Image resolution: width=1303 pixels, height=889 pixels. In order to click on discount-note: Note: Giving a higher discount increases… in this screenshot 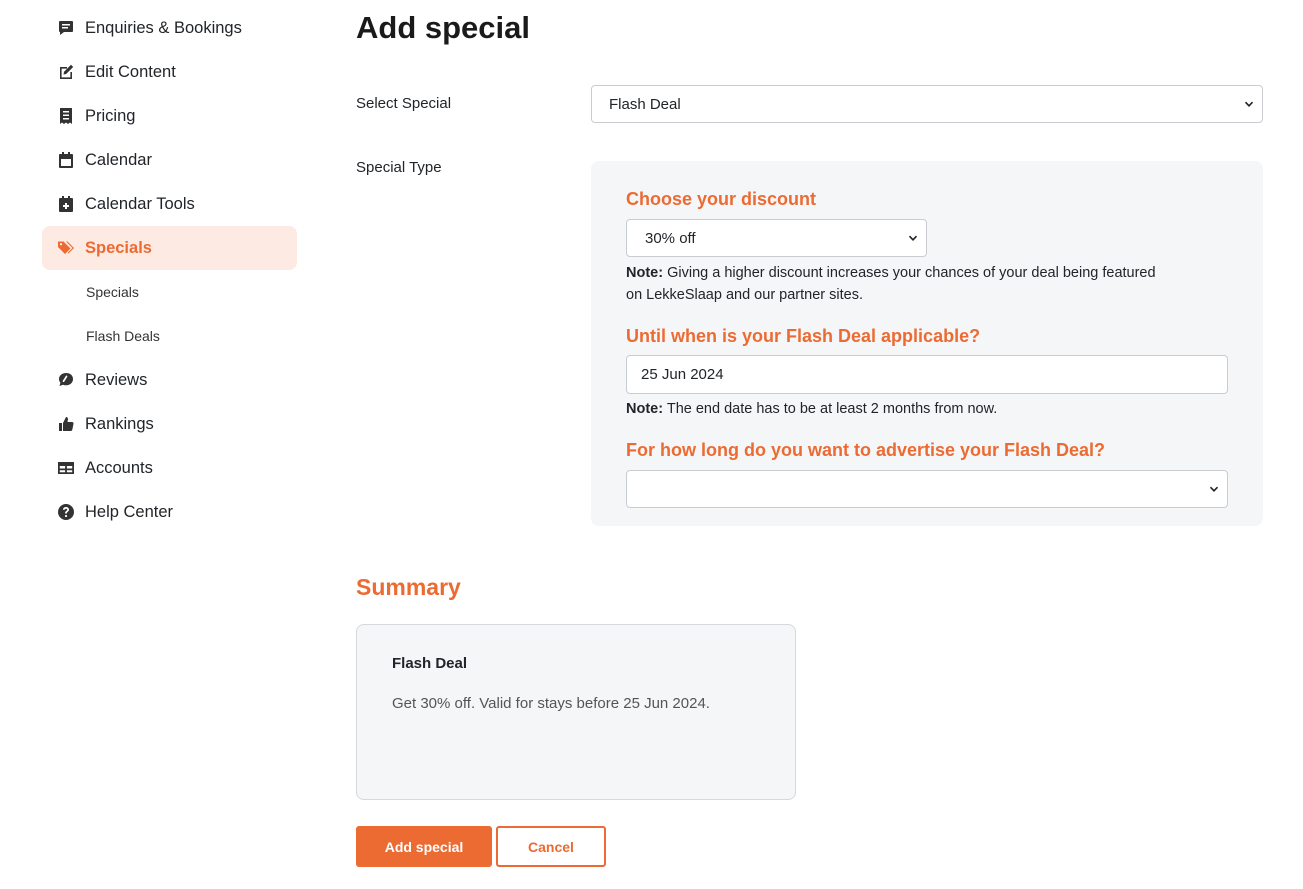, I will do `click(891, 284)`.